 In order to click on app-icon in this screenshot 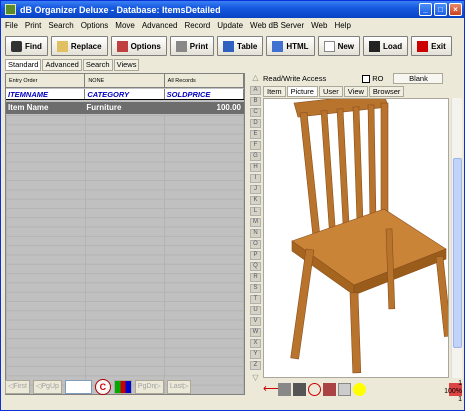, I will do `click(10, 9)`.